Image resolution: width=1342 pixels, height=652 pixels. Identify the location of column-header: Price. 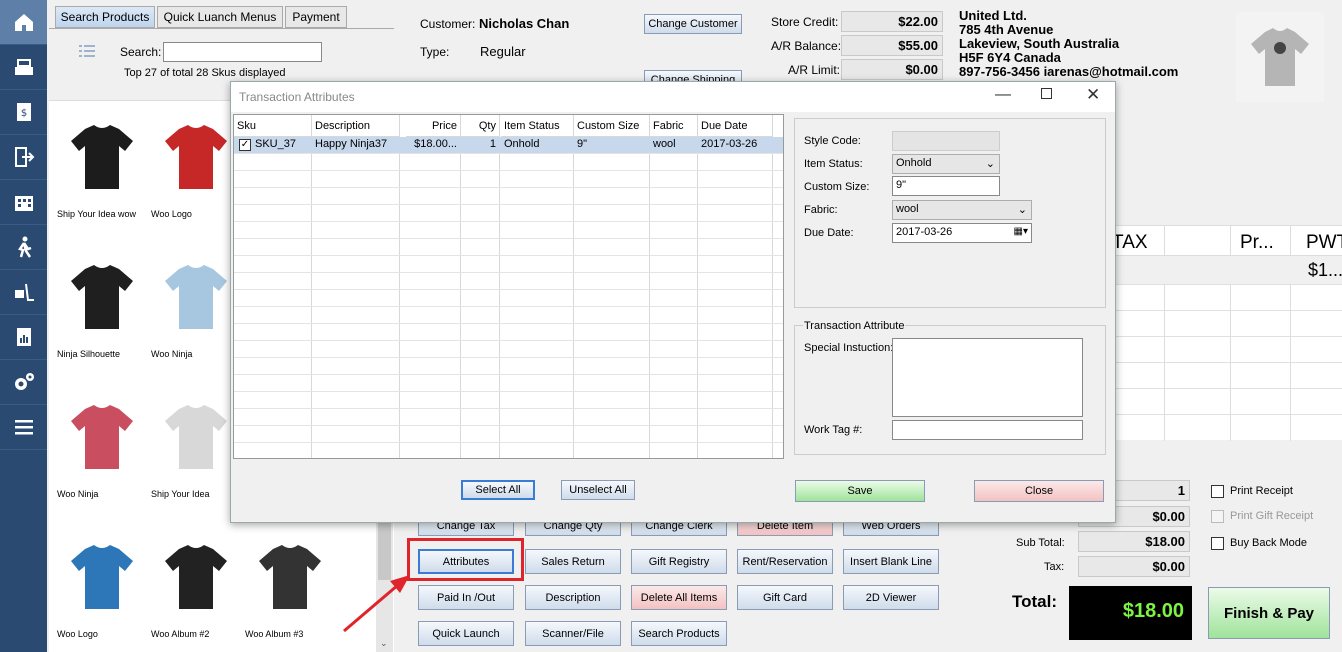
(433, 126).